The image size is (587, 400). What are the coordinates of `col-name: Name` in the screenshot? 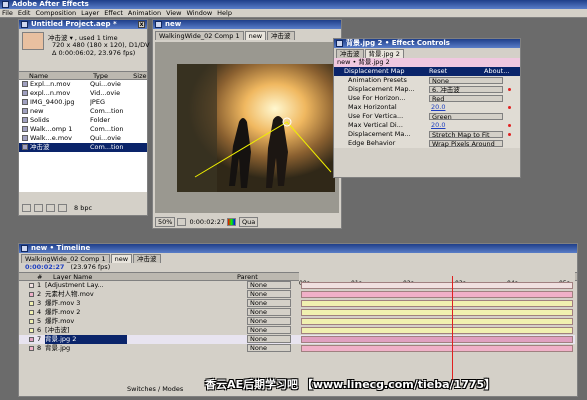 It's located at (60, 75).